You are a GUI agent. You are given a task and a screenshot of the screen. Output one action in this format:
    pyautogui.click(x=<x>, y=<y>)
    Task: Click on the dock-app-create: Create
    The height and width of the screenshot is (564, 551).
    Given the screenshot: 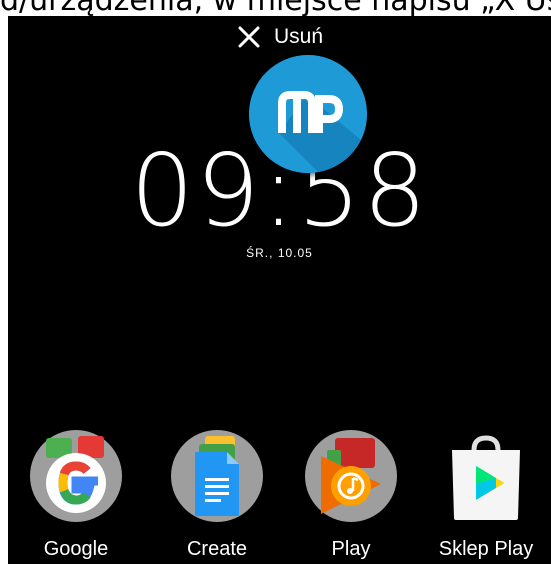 What is the action you would take?
    pyautogui.click(x=217, y=496)
    